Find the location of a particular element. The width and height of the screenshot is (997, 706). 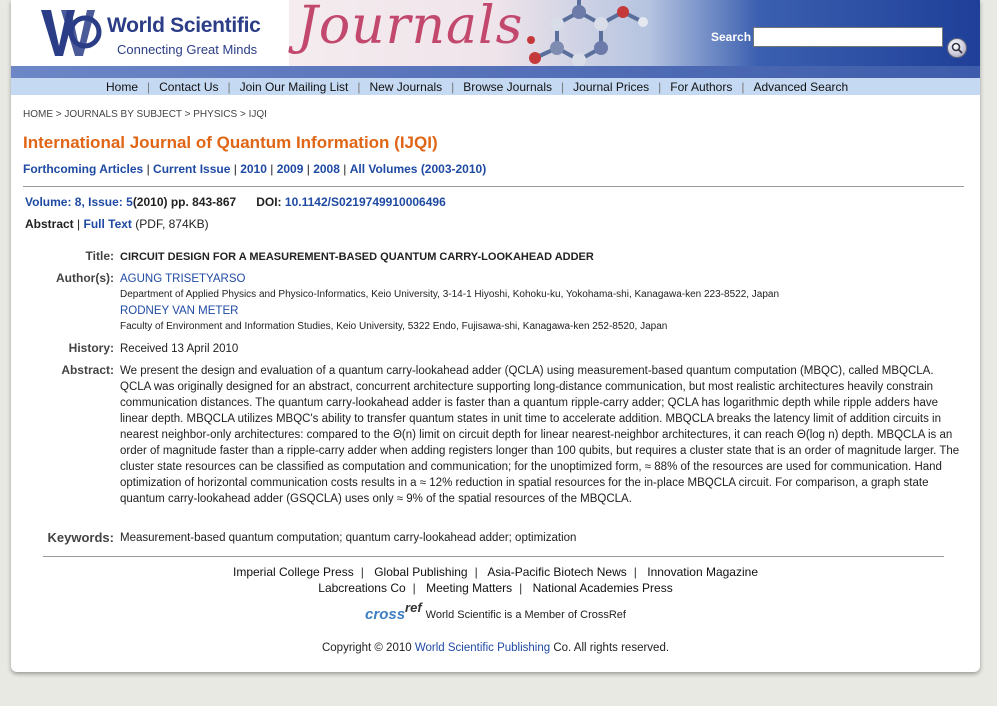

authors-label: Author(s): is located at coordinates (85, 278).